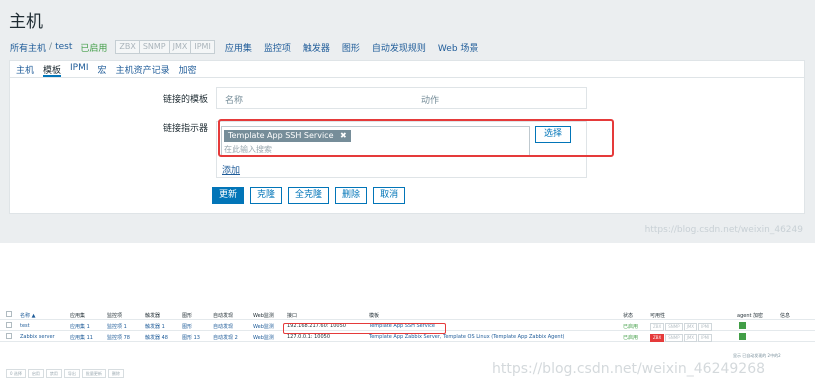  What do you see at coordinates (757, 355) in the screenshot?
I see `result-count: 显示 已自动发现的 2中的2` at bounding box center [757, 355].